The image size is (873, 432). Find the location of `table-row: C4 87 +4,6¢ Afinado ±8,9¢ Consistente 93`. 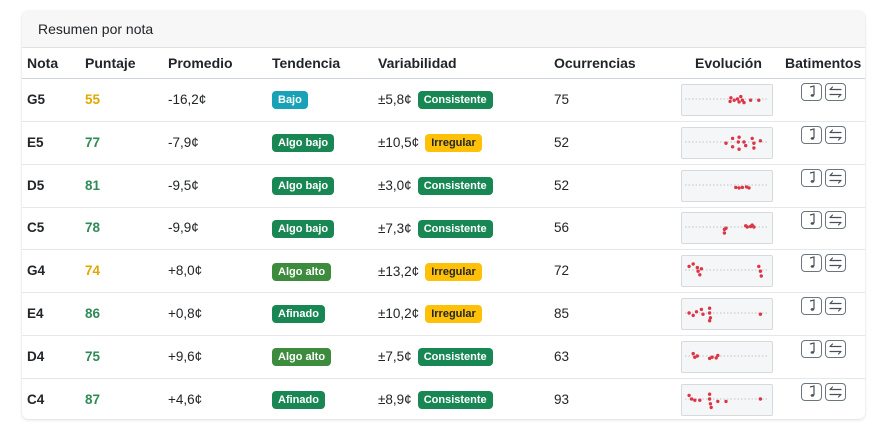

table-row: C4 87 +4,6¢ Afinado ±8,9¢ Consistente 93 is located at coordinates (443, 399).